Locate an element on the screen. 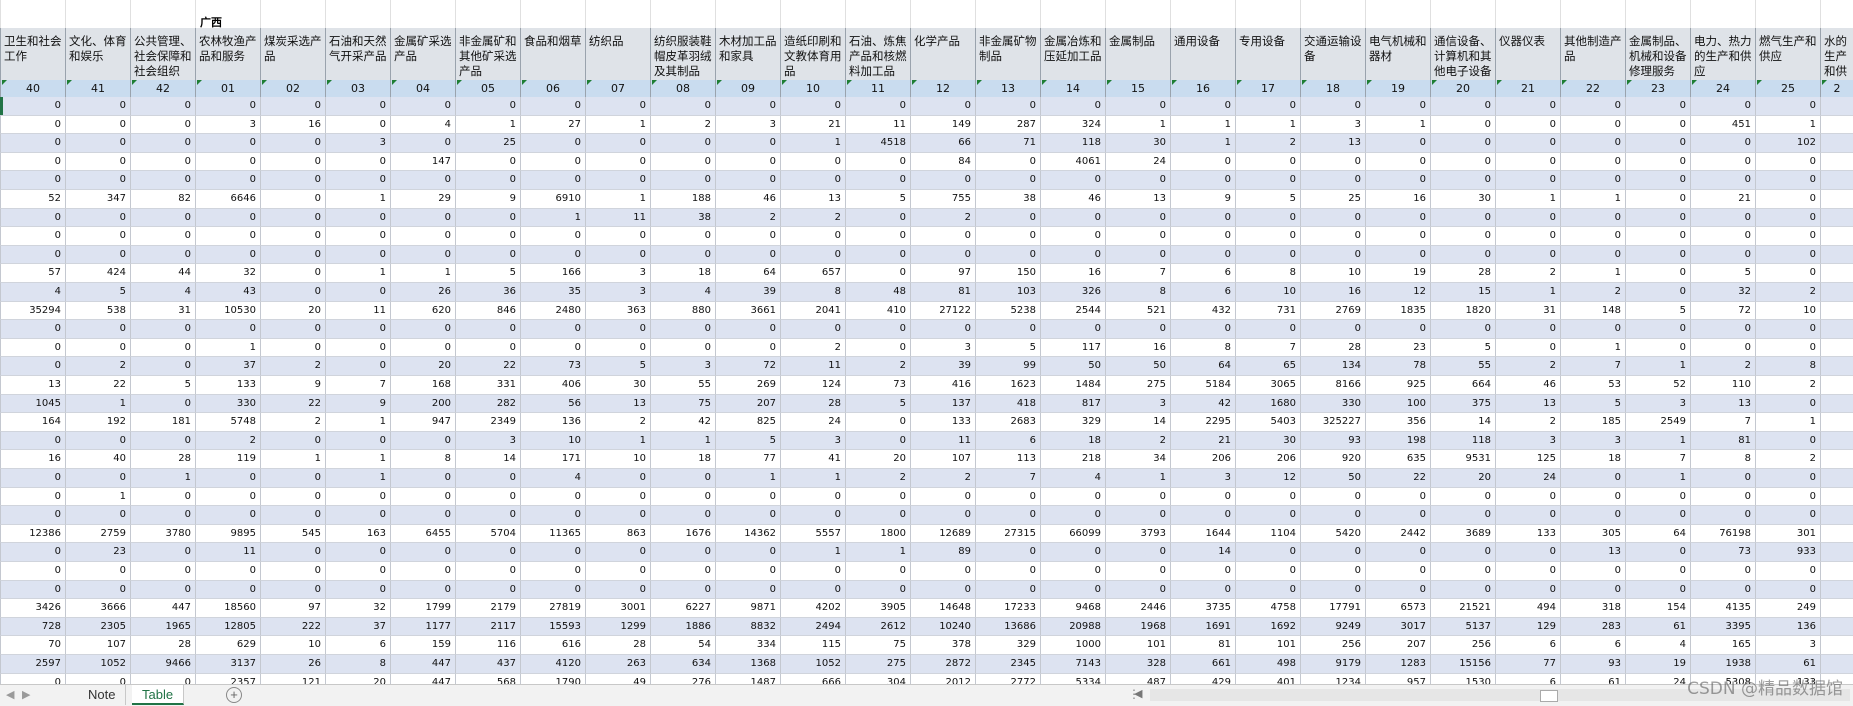 This screenshot has width=1853, height=706. table-cell: 27315 is located at coordinates (1007, 534).